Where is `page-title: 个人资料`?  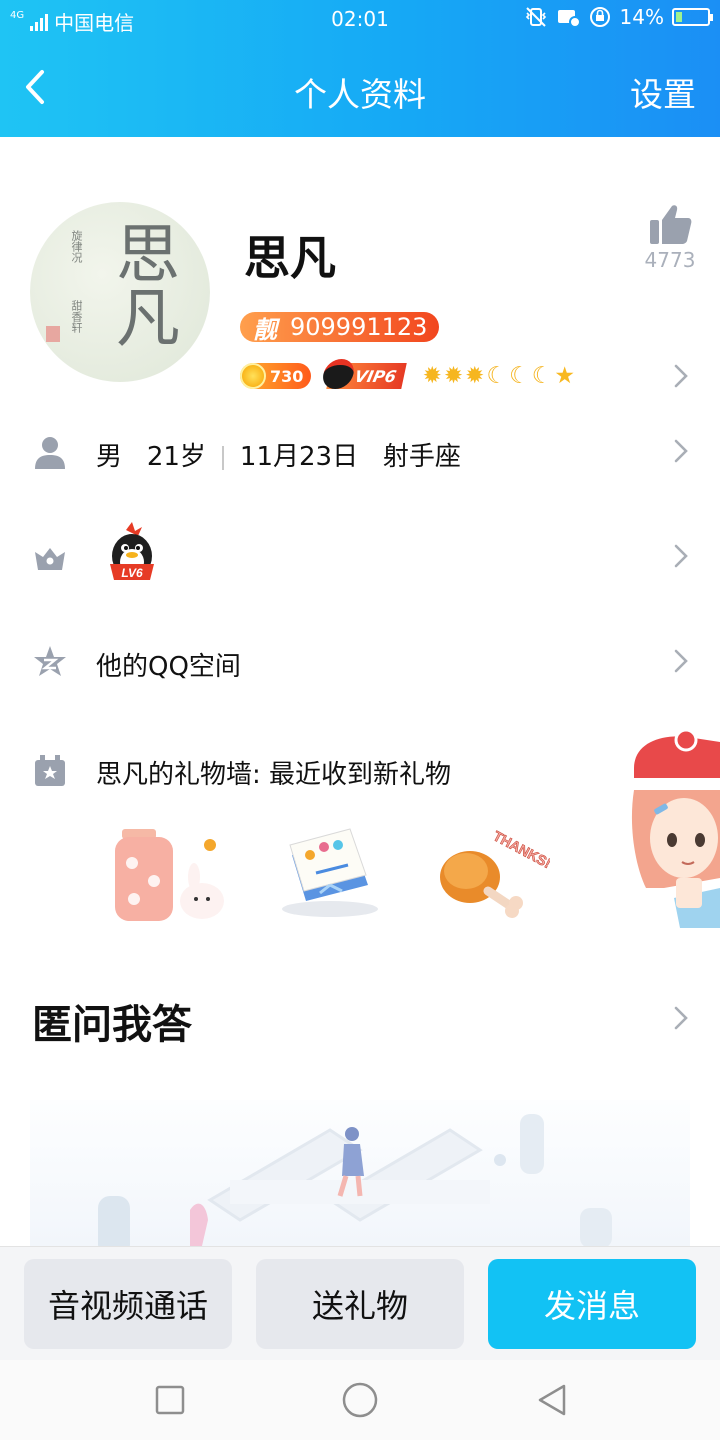 page-title: 个人资料 is located at coordinates (360, 94).